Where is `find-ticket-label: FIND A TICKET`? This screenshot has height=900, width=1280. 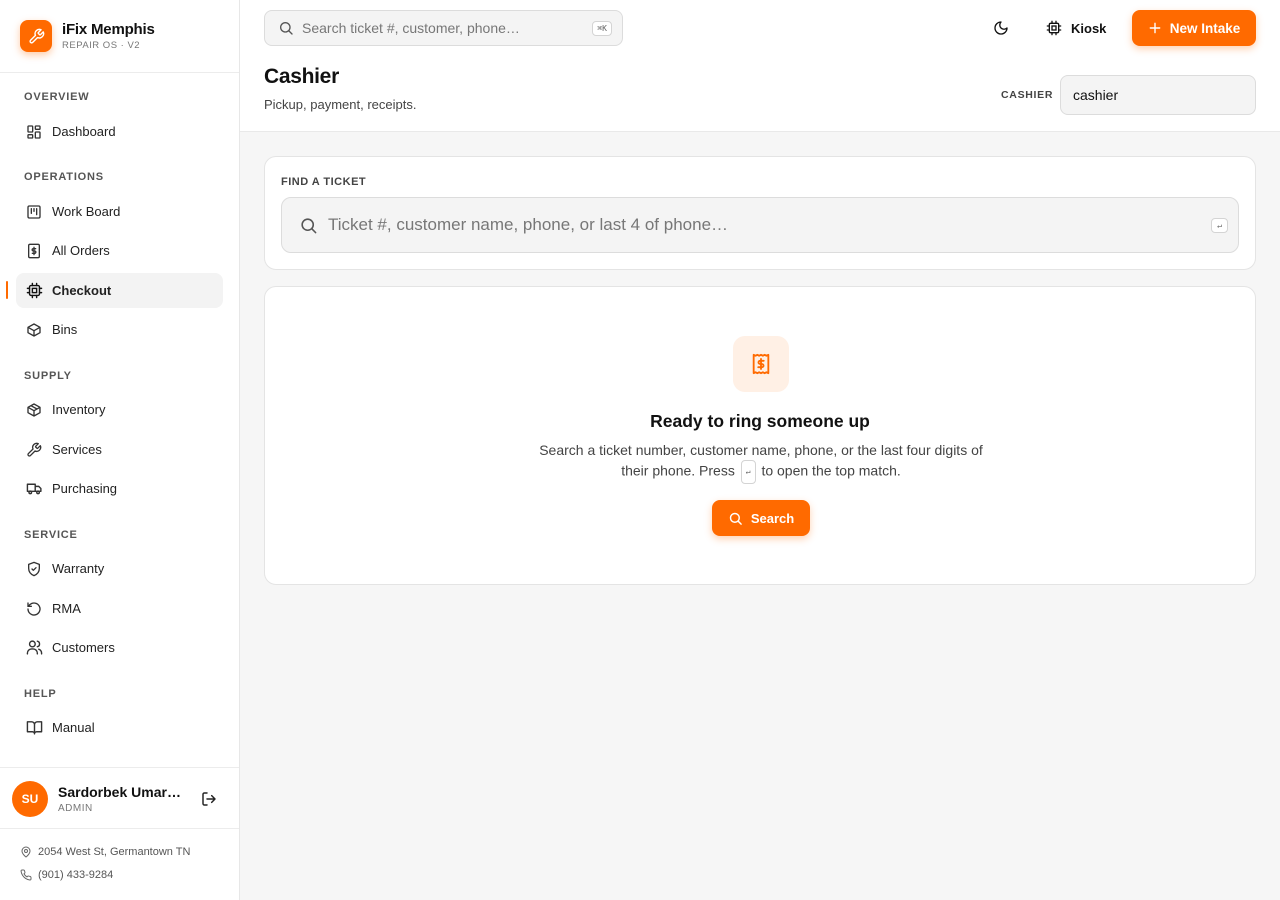 find-ticket-label: FIND A TICKET is located at coordinates (324, 182).